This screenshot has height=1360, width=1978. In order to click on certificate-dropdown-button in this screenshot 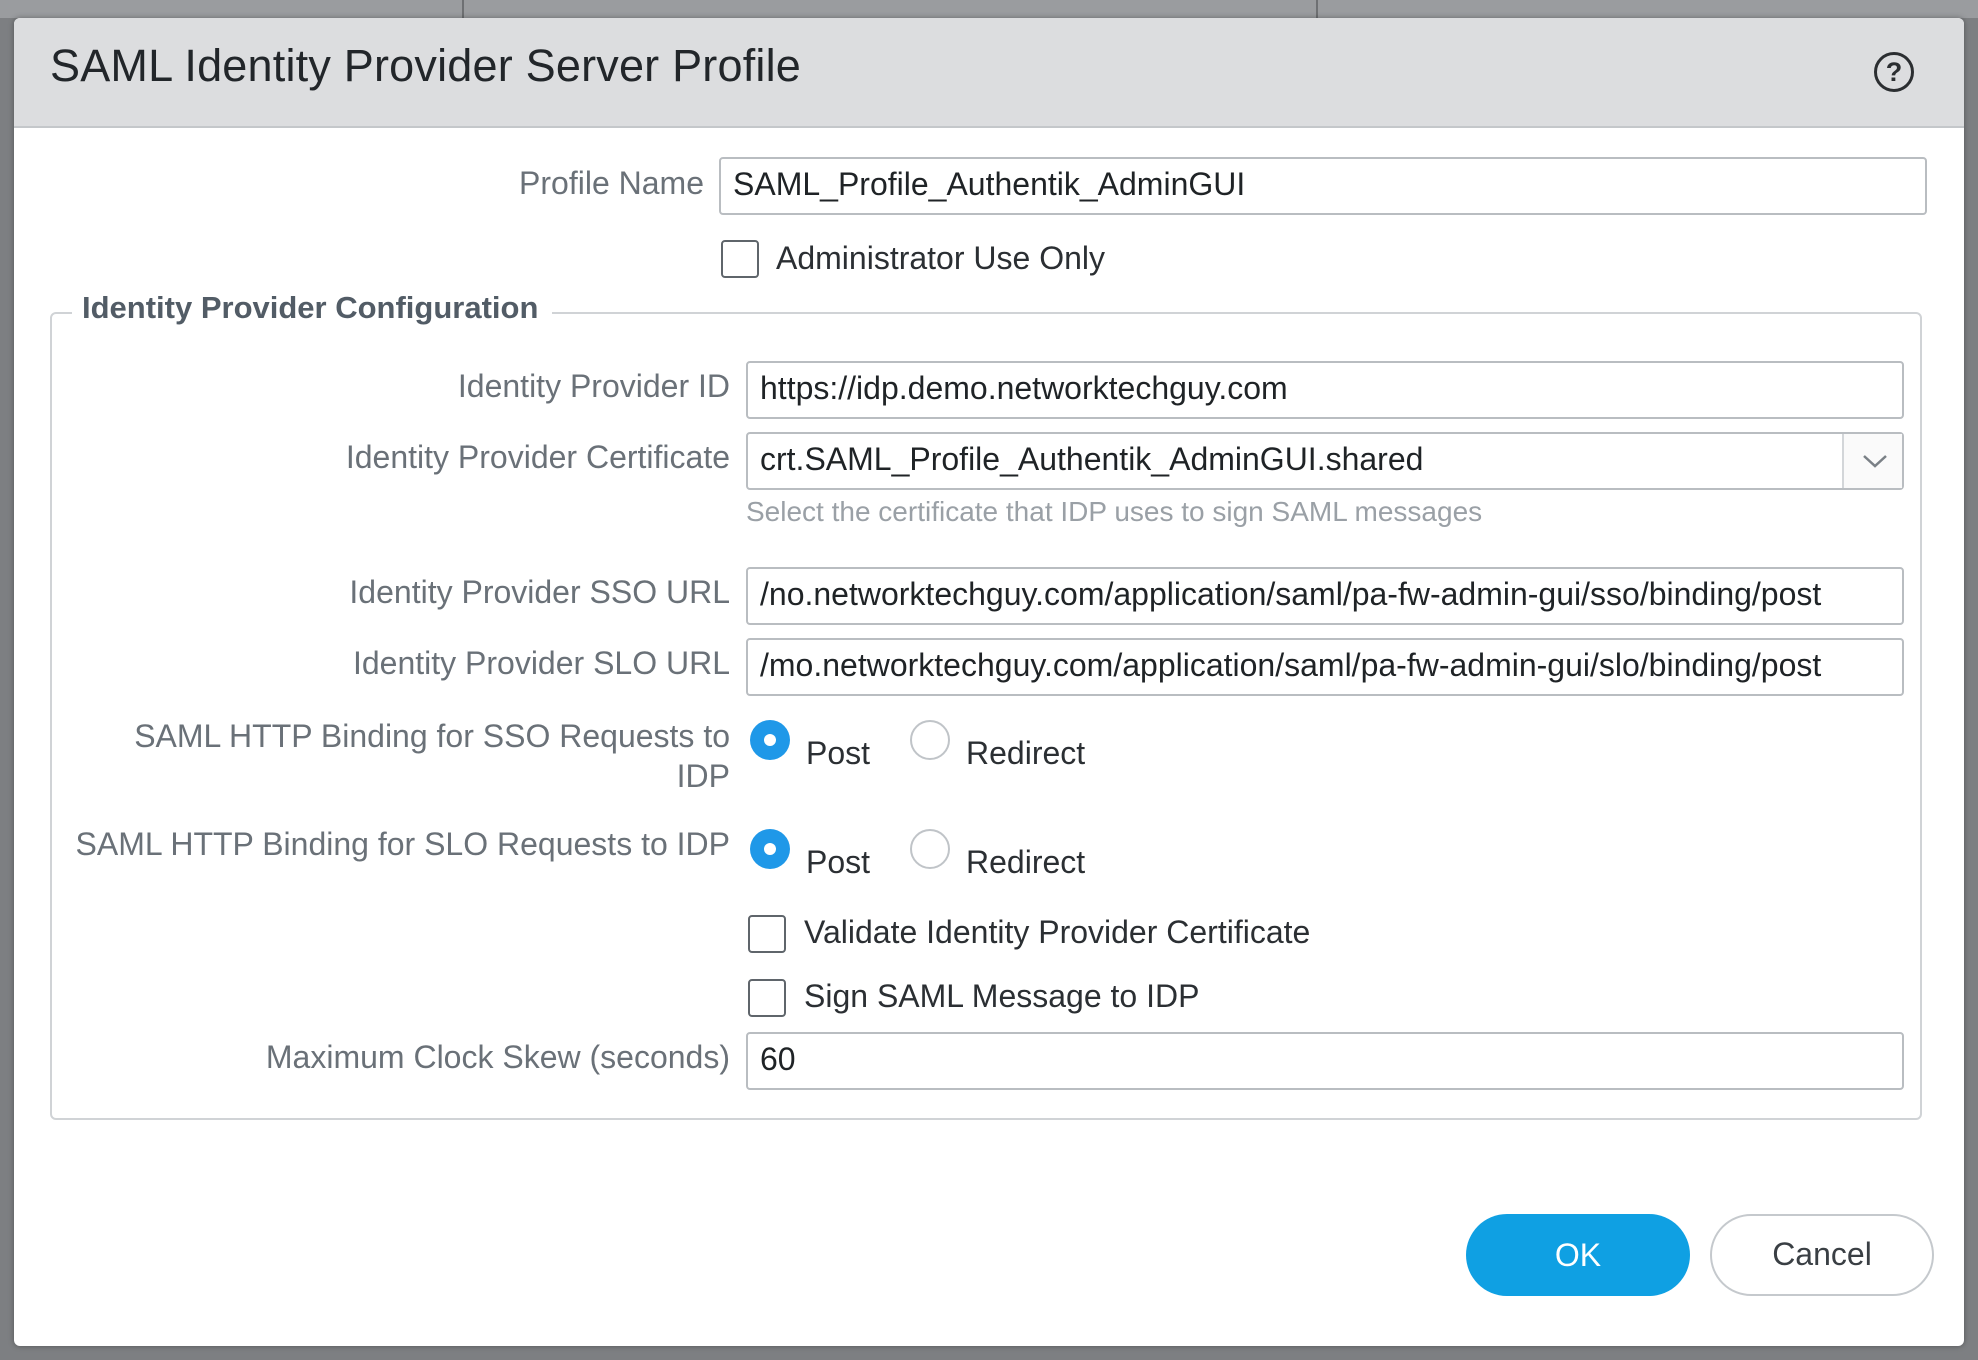, I will do `click(1872, 461)`.